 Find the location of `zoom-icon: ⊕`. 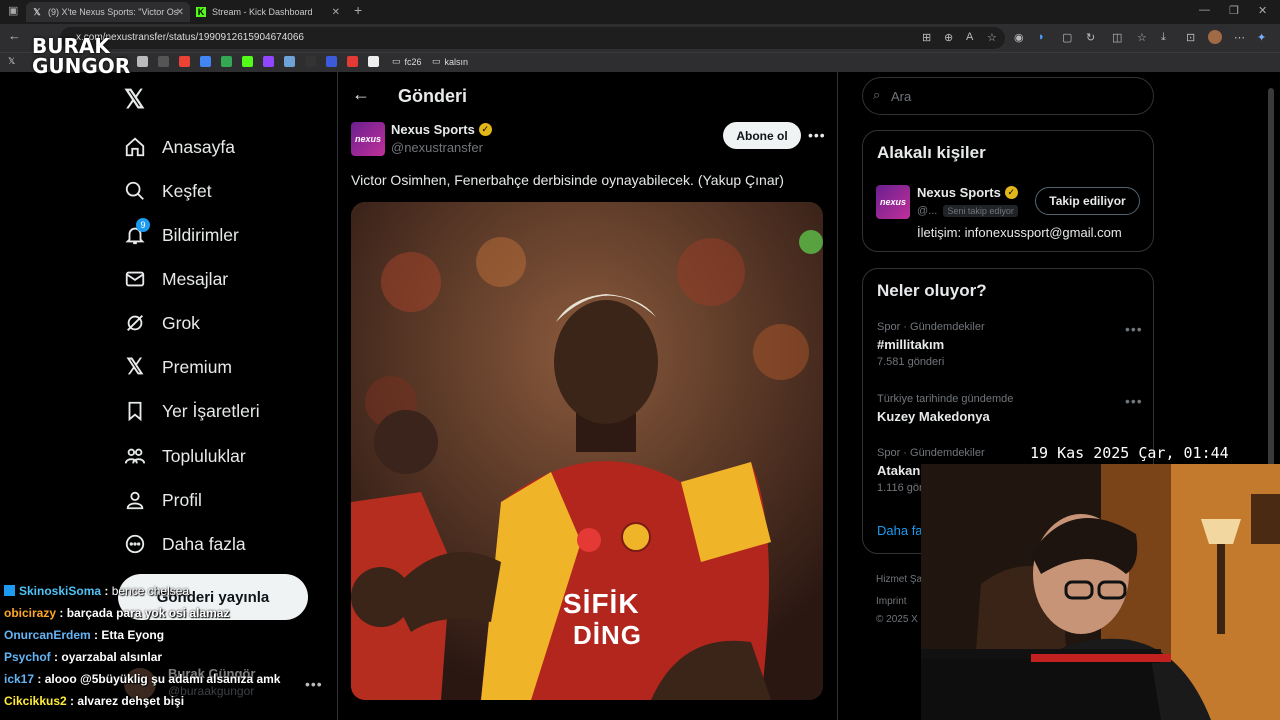

zoom-icon: ⊕ is located at coordinates (948, 37).